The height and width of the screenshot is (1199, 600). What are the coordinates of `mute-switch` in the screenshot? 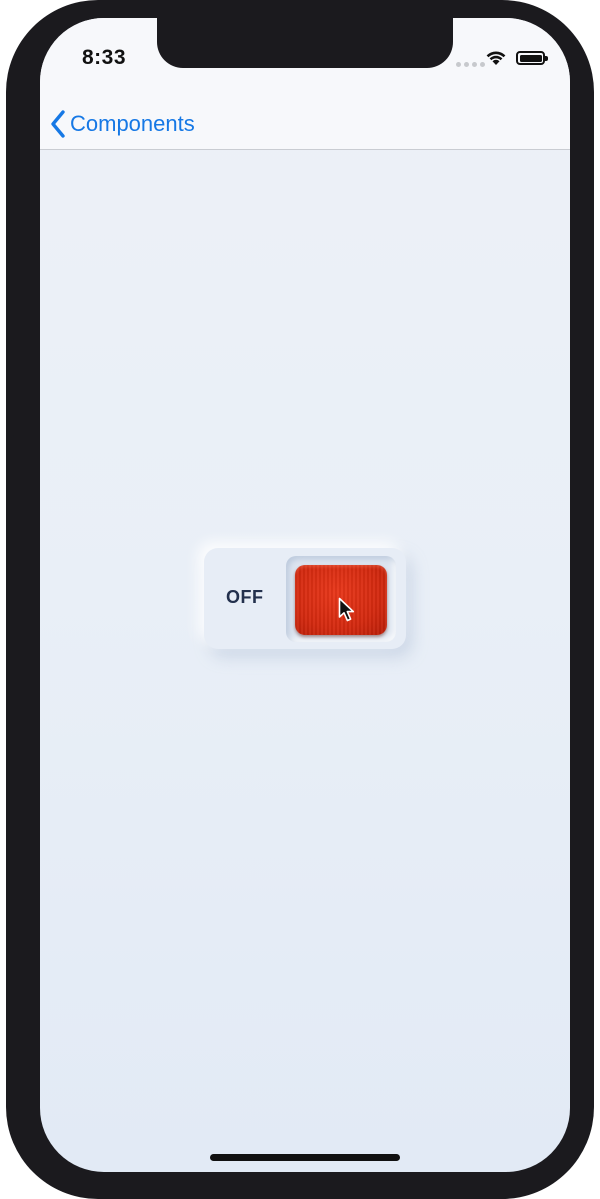 It's located at (10, 190).